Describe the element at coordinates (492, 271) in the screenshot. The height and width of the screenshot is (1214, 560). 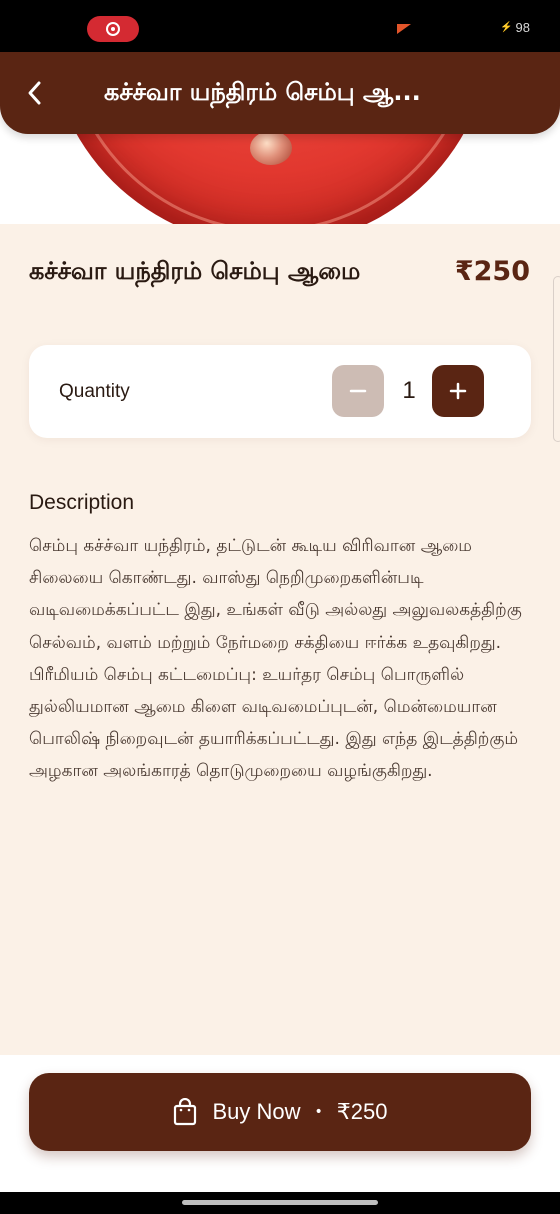
I see `product-price: ₹250` at that location.